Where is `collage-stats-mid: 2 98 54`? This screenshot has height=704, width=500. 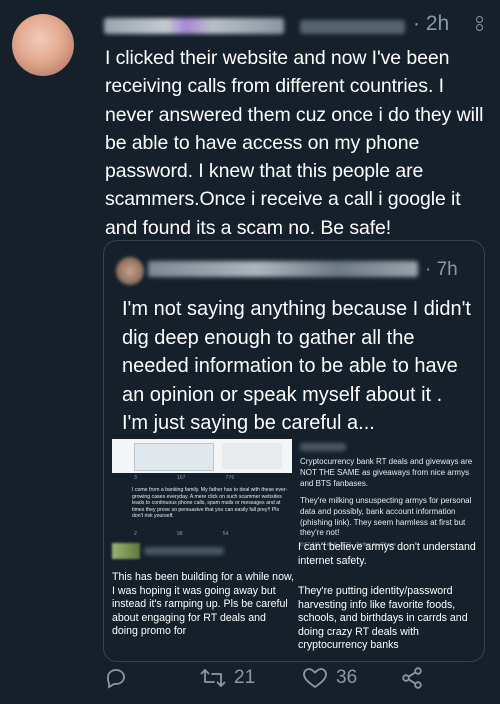
collage-stats-mid: 2 98 54 is located at coordinates (209, 535).